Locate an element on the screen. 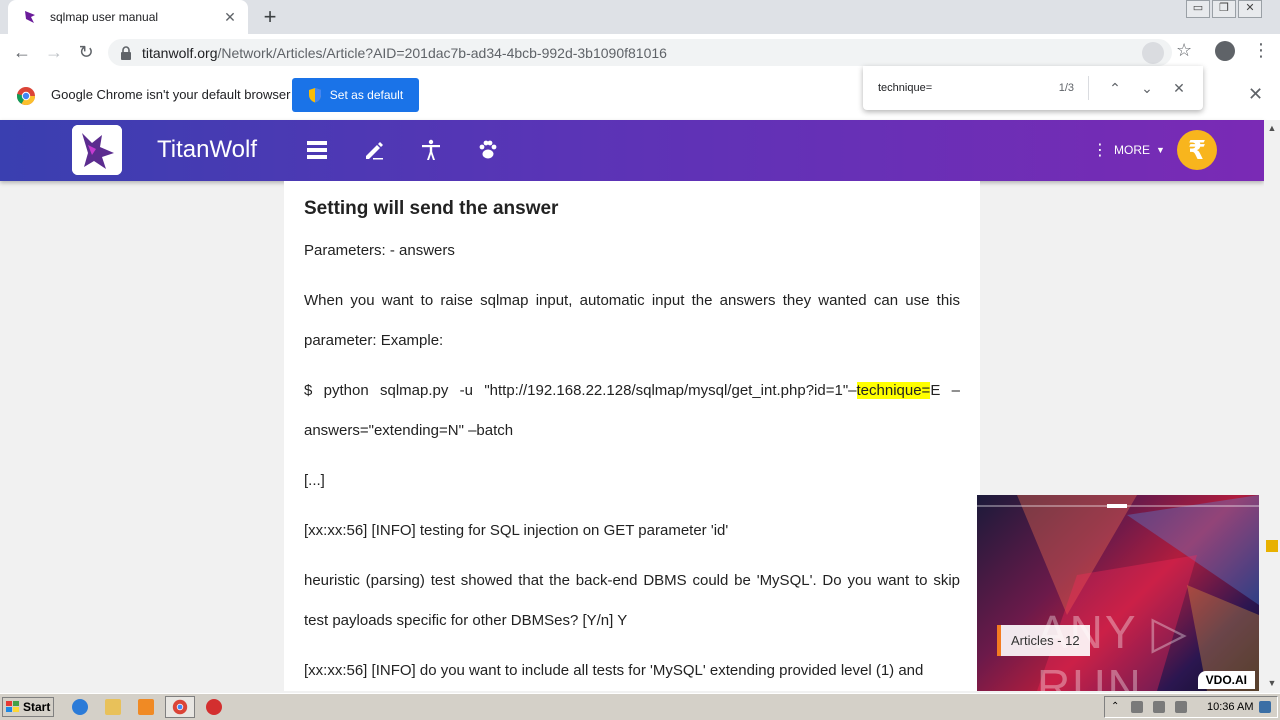 This screenshot has height=720, width=1280. article-paragraph: [...] is located at coordinates (314, 480).